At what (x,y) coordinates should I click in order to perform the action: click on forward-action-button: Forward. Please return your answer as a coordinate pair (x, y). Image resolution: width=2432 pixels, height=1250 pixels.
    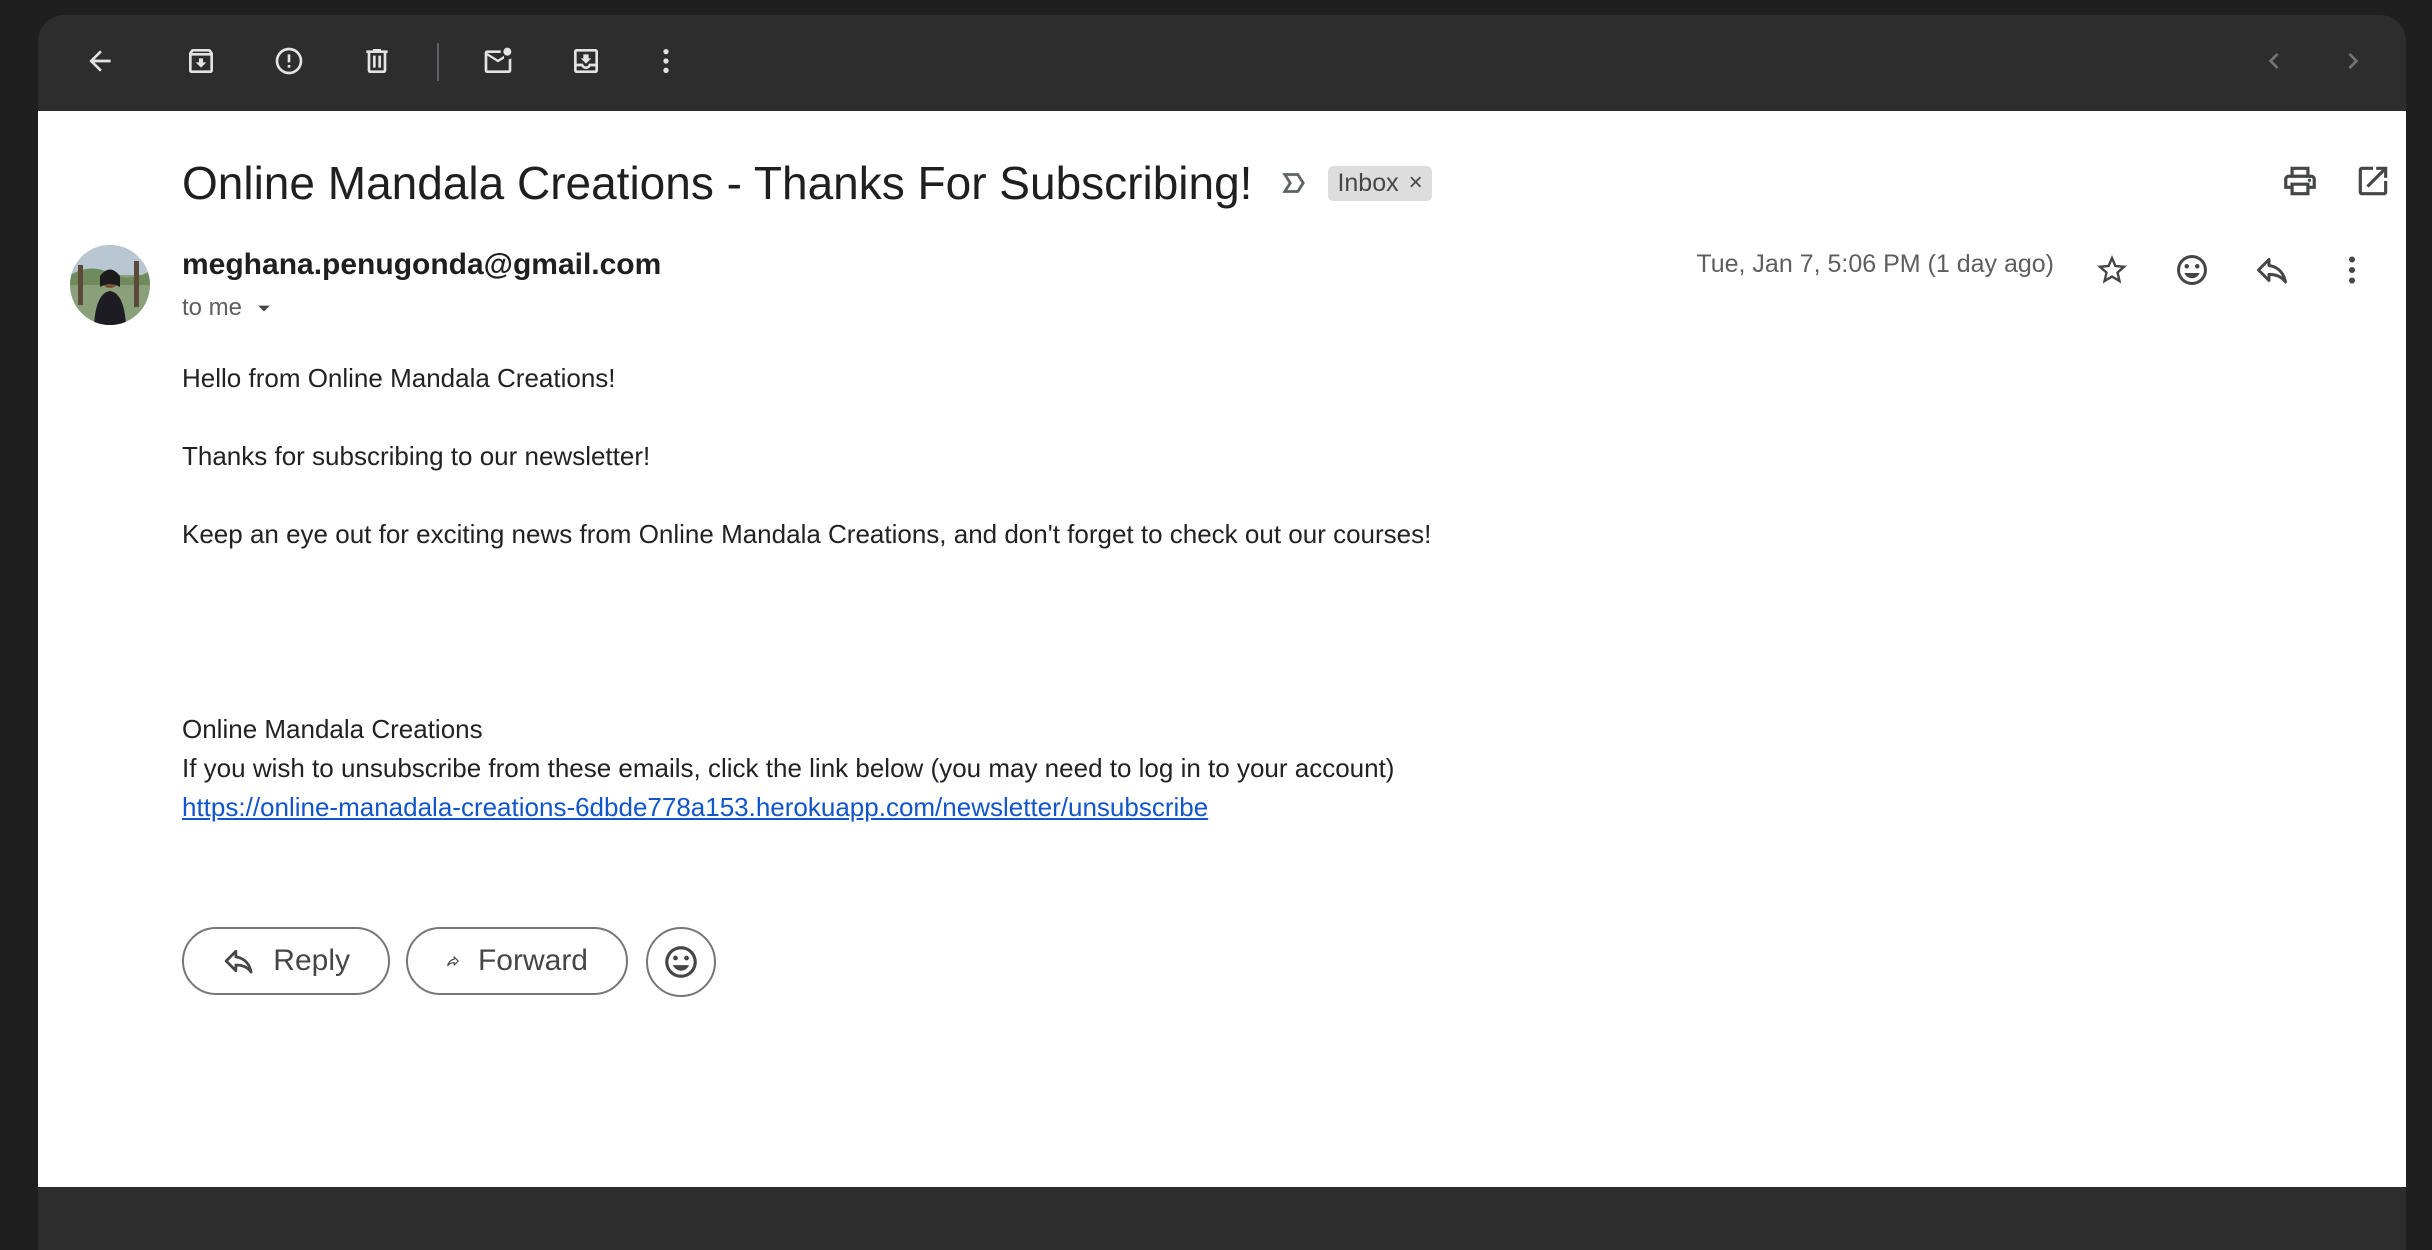
    Looking at the image, I should click on (517, 961).